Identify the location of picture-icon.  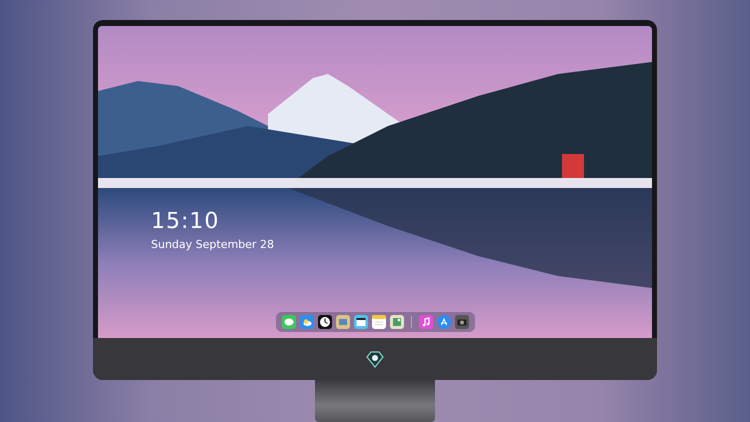
(397, 322).